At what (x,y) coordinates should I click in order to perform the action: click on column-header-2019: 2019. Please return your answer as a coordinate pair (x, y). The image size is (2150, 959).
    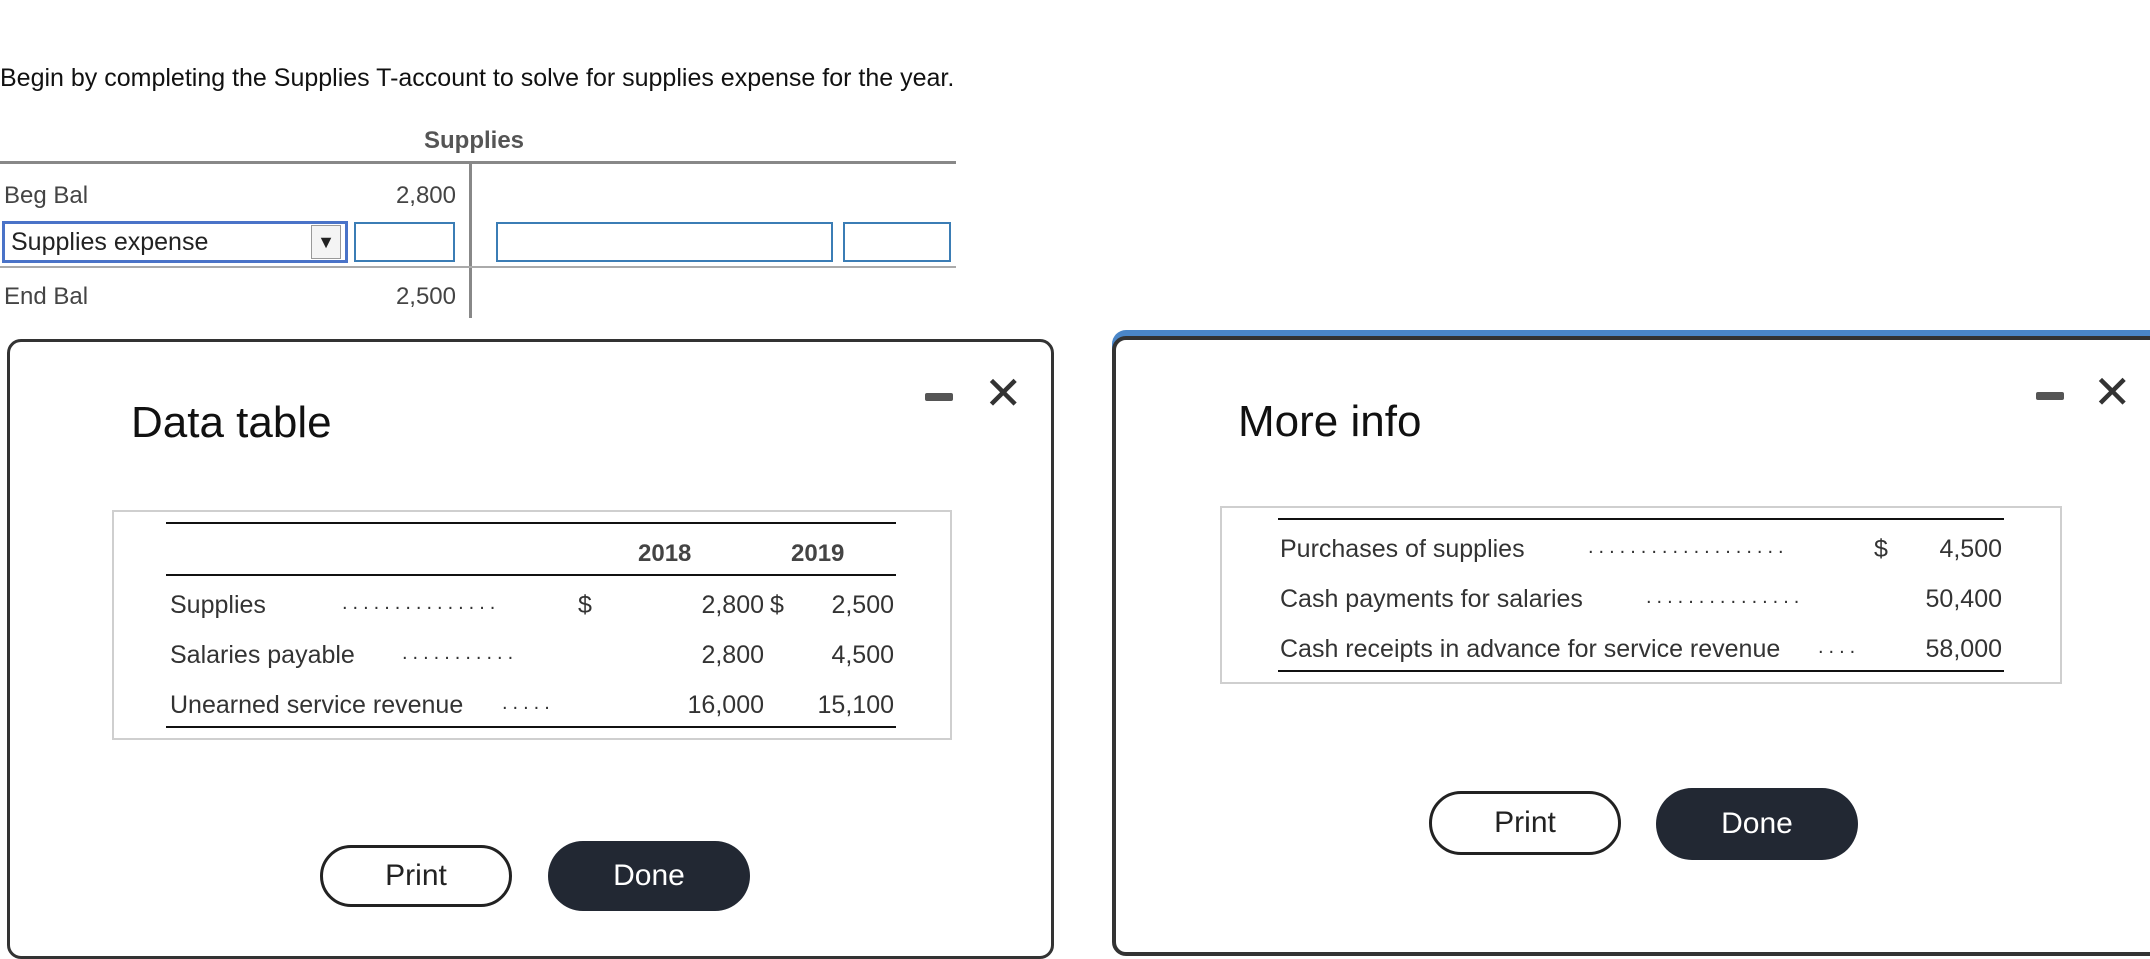
    Looking at the image, I should click on (818, 553).